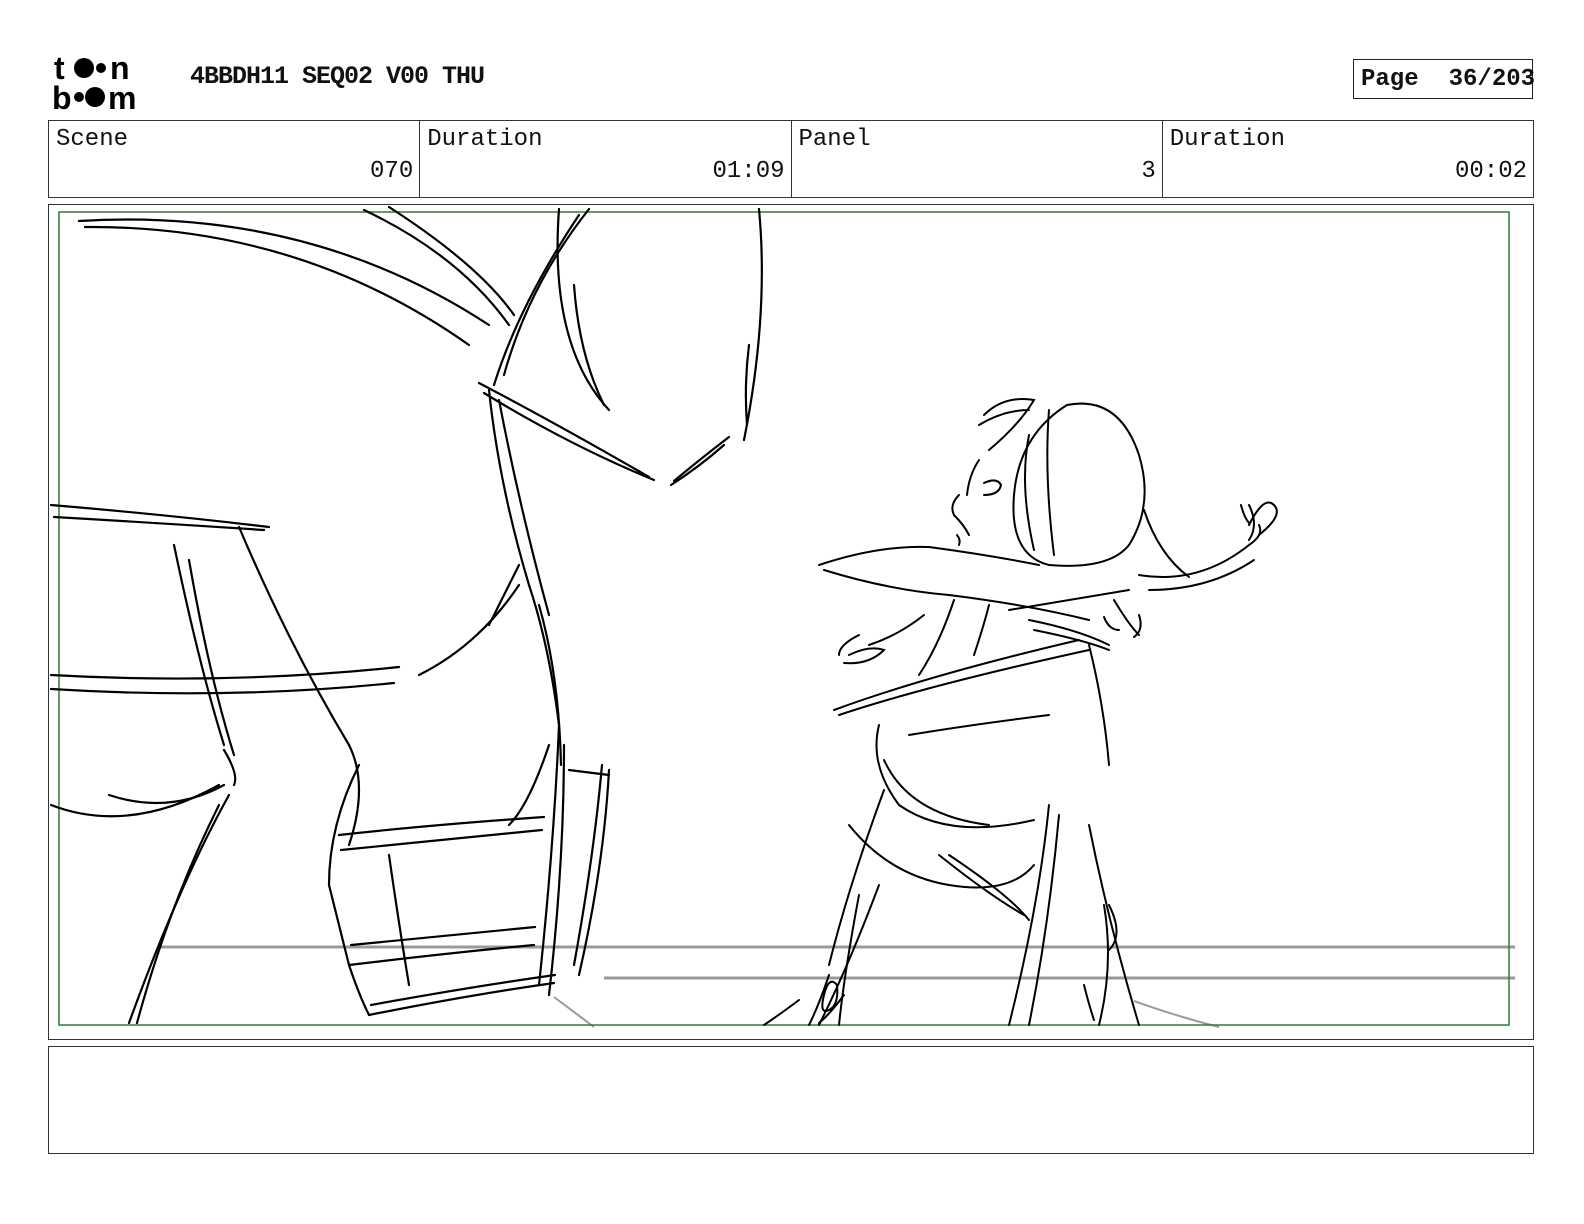 This screenshot has width=1584, height=1224. What do you see at coordinates (1444, 79) in the screenshot?
I see `page-indicator: Page 36/203` at bounding box center [1444, 79].